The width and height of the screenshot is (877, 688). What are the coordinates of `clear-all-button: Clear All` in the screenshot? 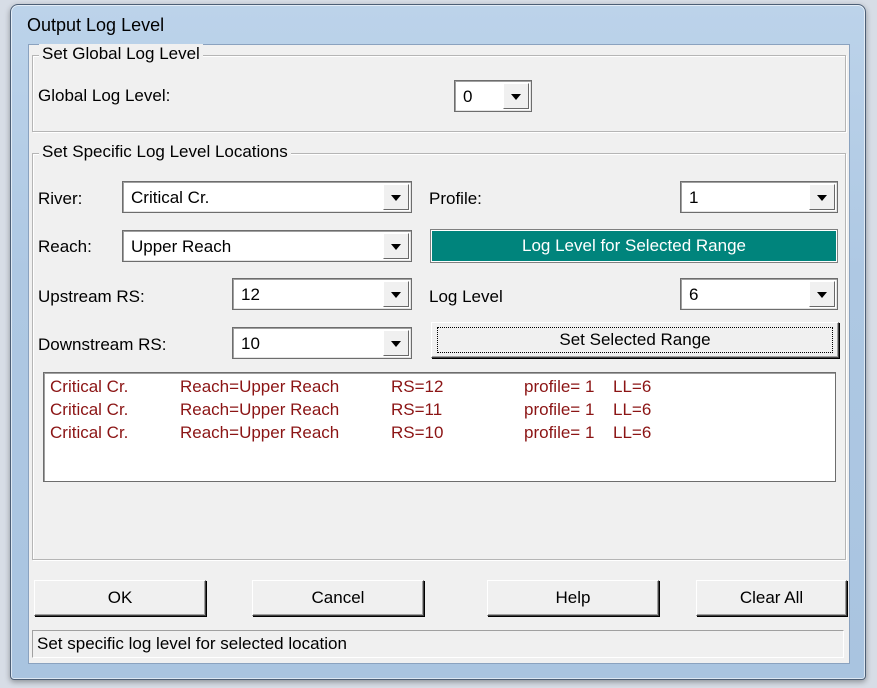 It's located at (771, 598).